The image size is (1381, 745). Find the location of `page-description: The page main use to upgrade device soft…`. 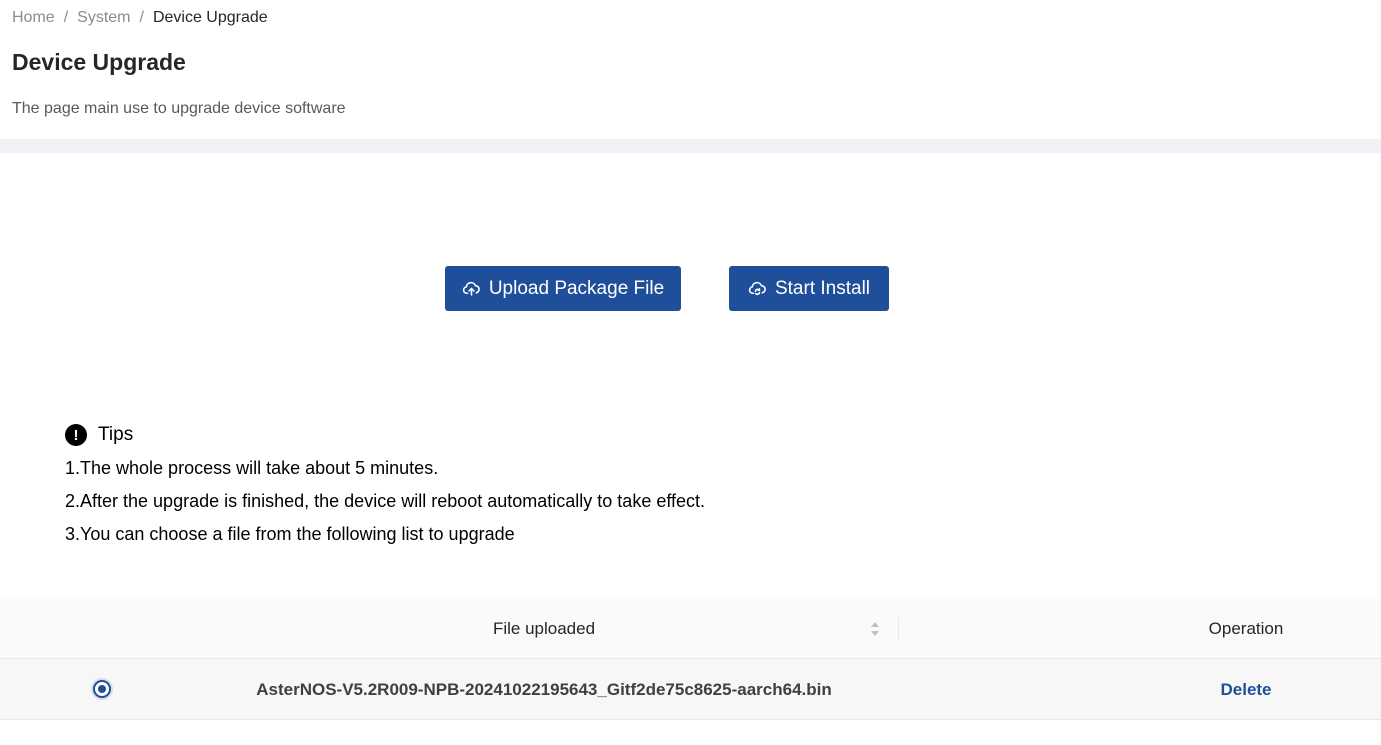

page-description: The page main use to upgrade device soft… is located at coordinates (179, 108).